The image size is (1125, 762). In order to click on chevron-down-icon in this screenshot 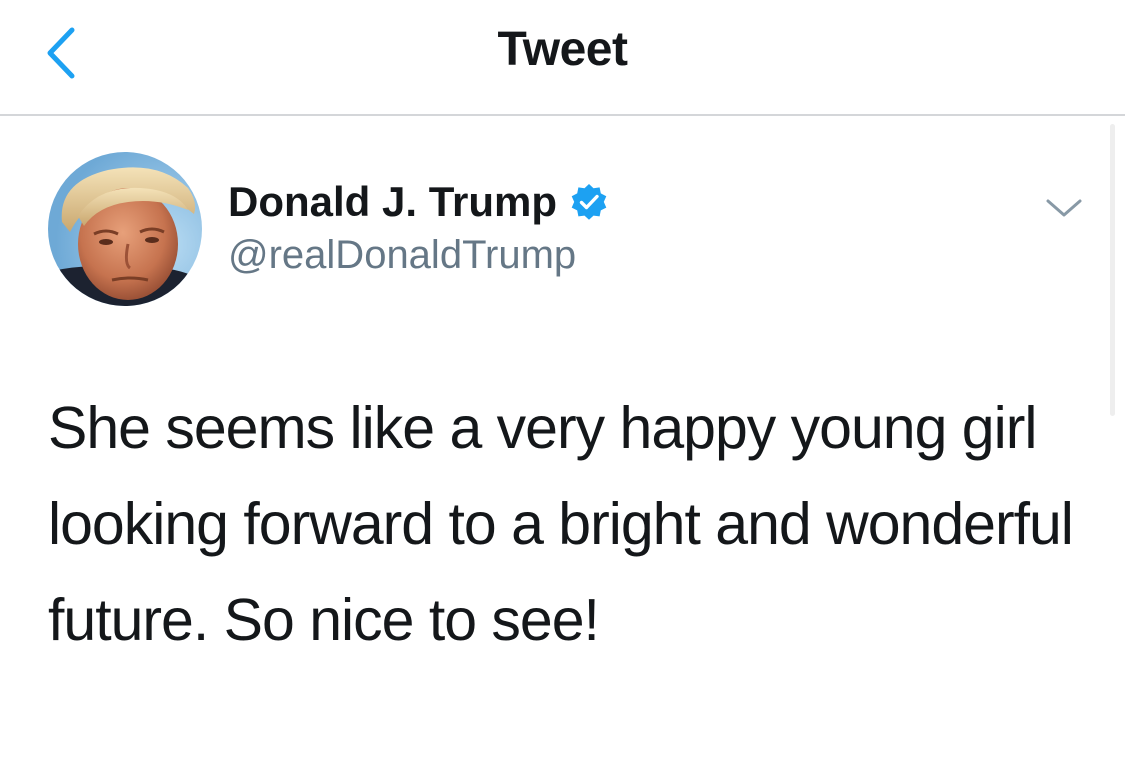, I will do `click(1064, 208)`.